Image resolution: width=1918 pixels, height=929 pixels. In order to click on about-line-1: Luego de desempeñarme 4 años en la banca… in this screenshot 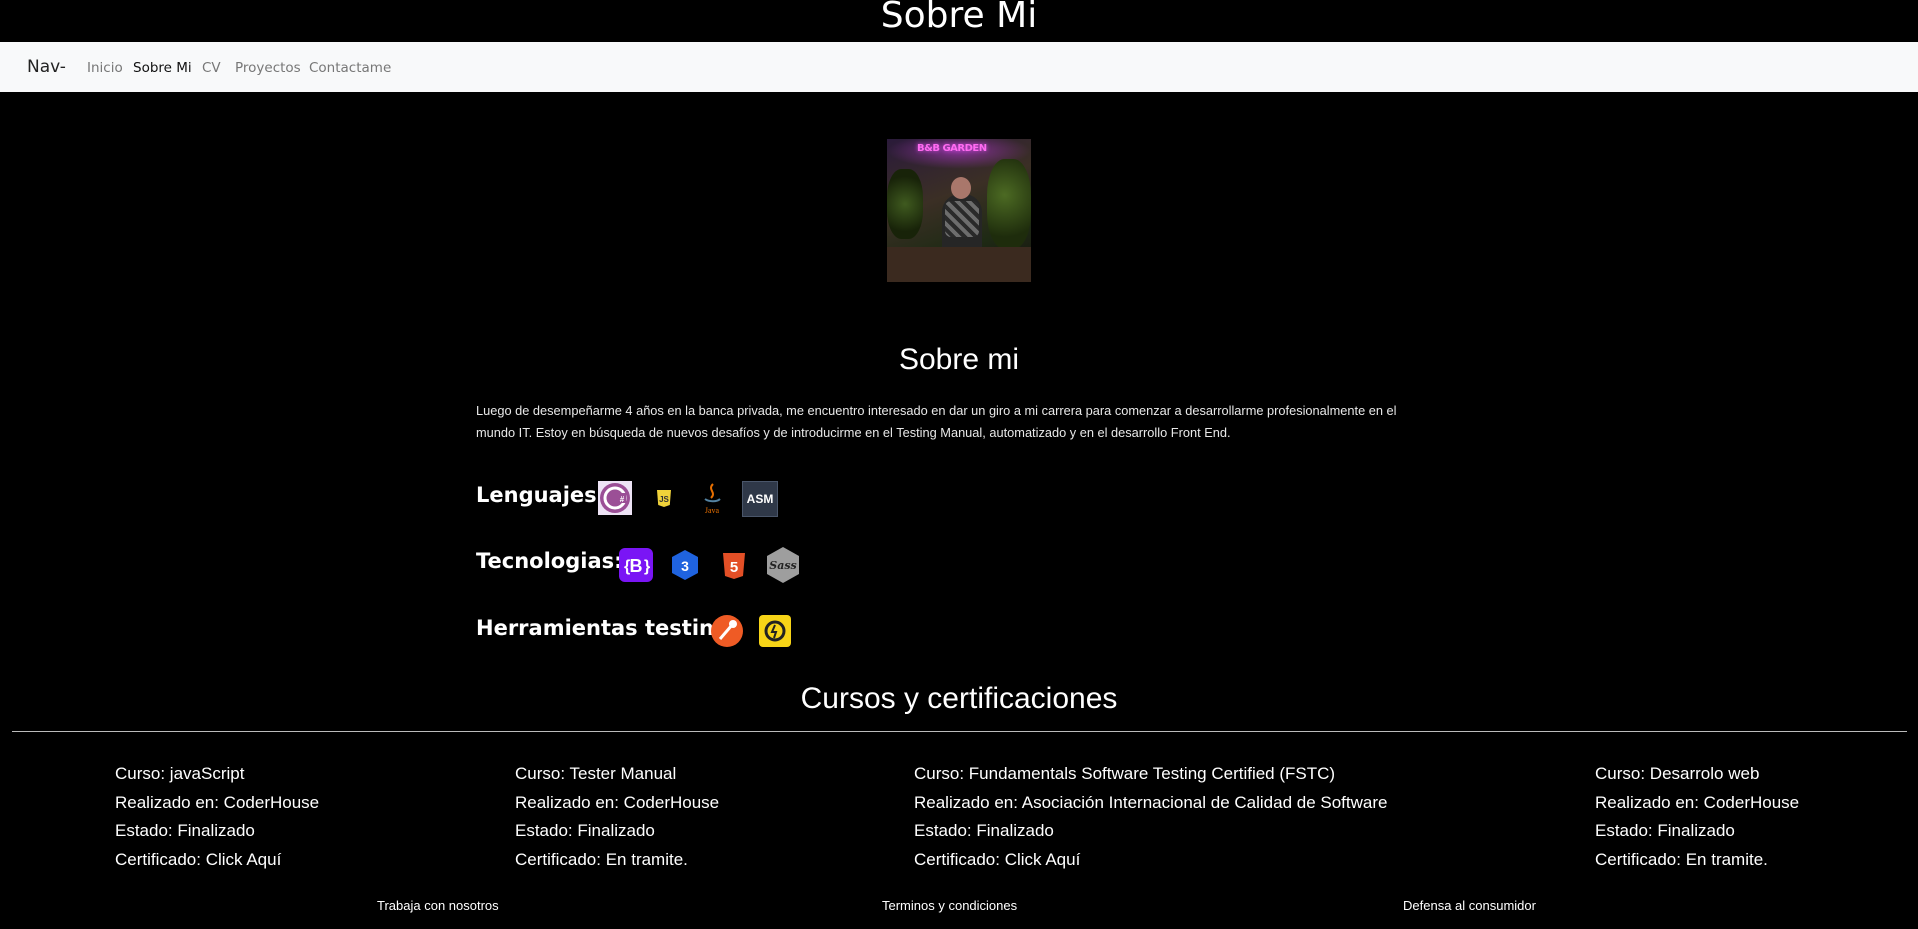, I will do `click(936, 410)`.